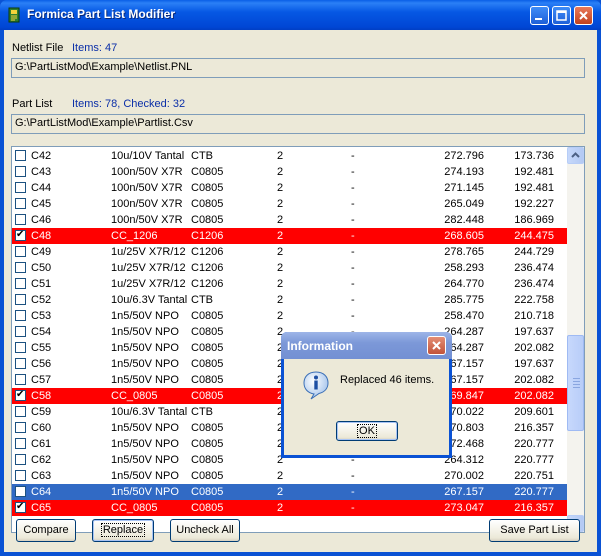 The image size is (601, 556). Describe the element at coordinates (366, 407) in the screenshot. I see `dialog-body: Replaced 46 items. OK` at that location.